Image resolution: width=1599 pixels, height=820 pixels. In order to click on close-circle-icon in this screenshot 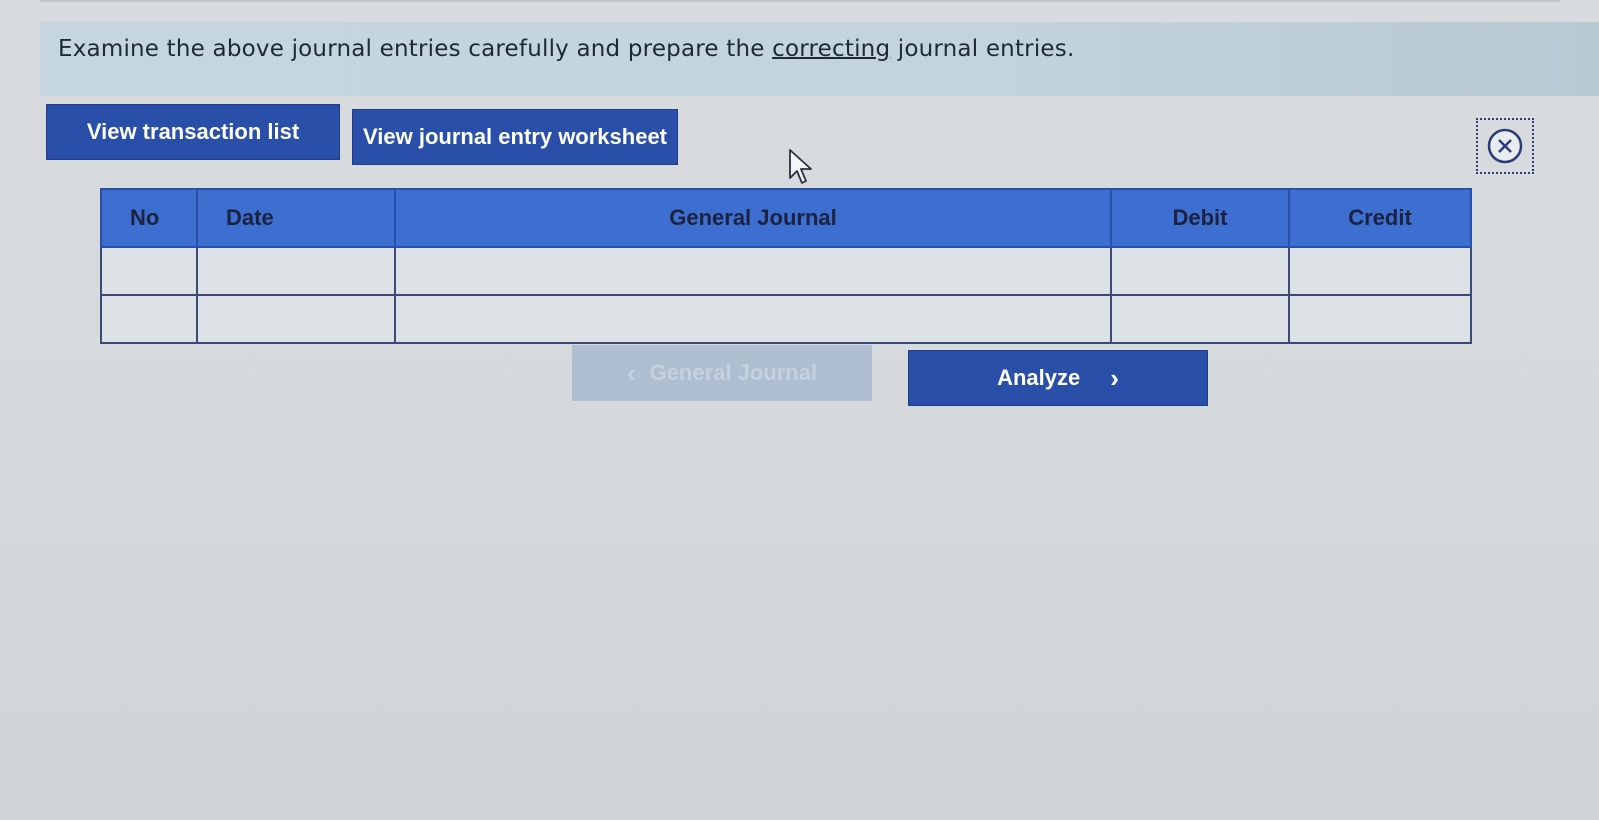, I will do `click(1505, 146)`.